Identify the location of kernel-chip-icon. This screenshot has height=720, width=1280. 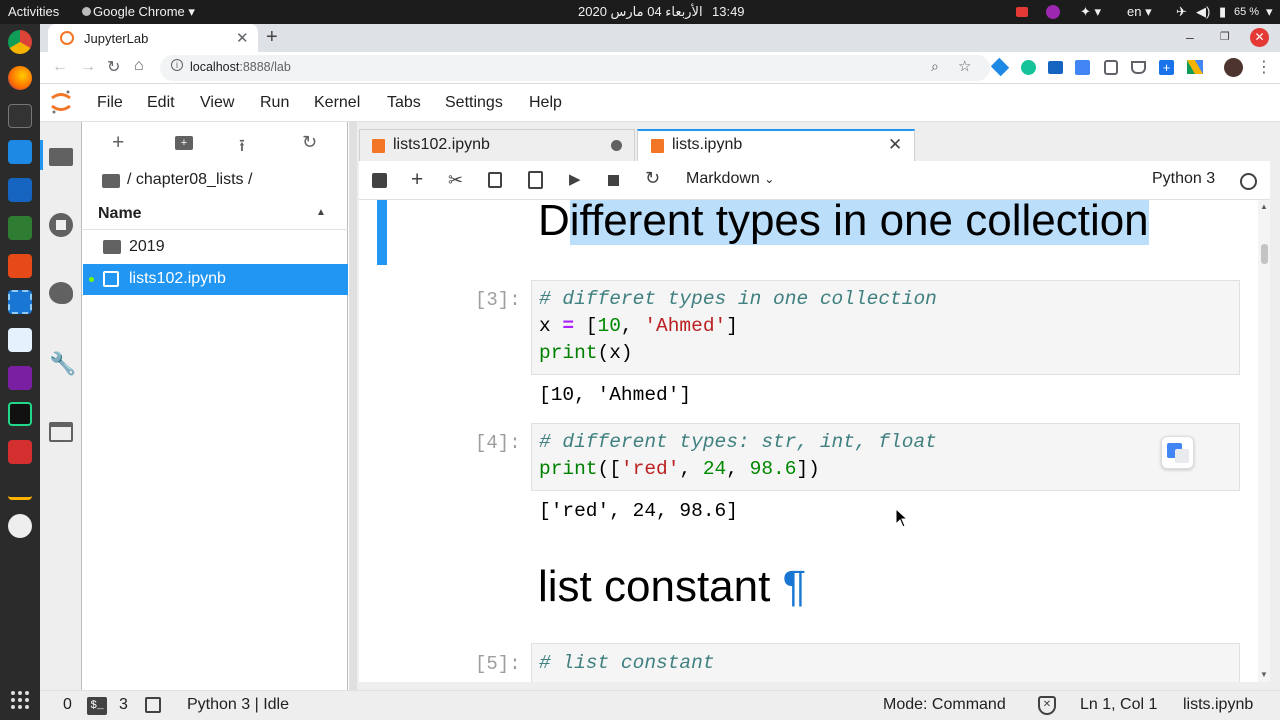
(153, 705).